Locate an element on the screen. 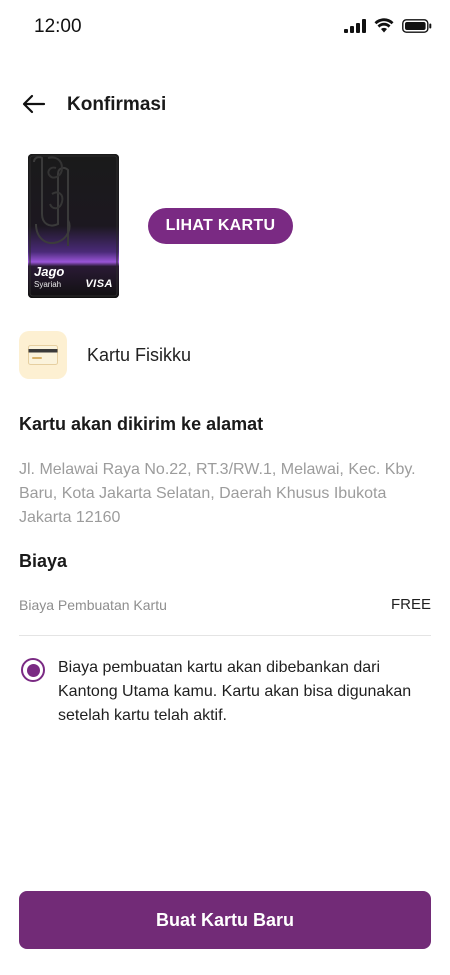 The width and height of the screenshot is (450, 975). card-type-row: Kartu Fisikku is located at coordinates (105, 355).